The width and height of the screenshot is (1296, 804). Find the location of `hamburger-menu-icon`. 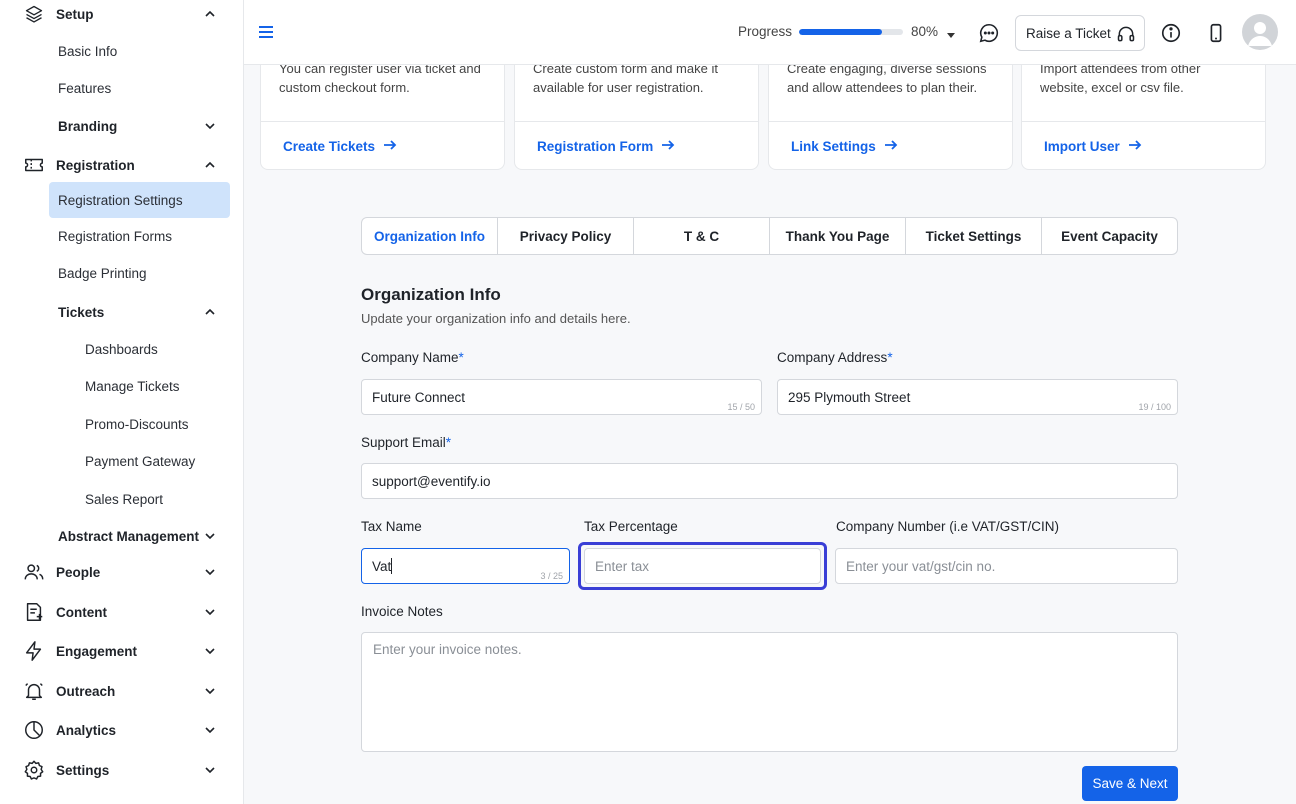

hamburger-menu-icon is located at coordinates (266, 32).